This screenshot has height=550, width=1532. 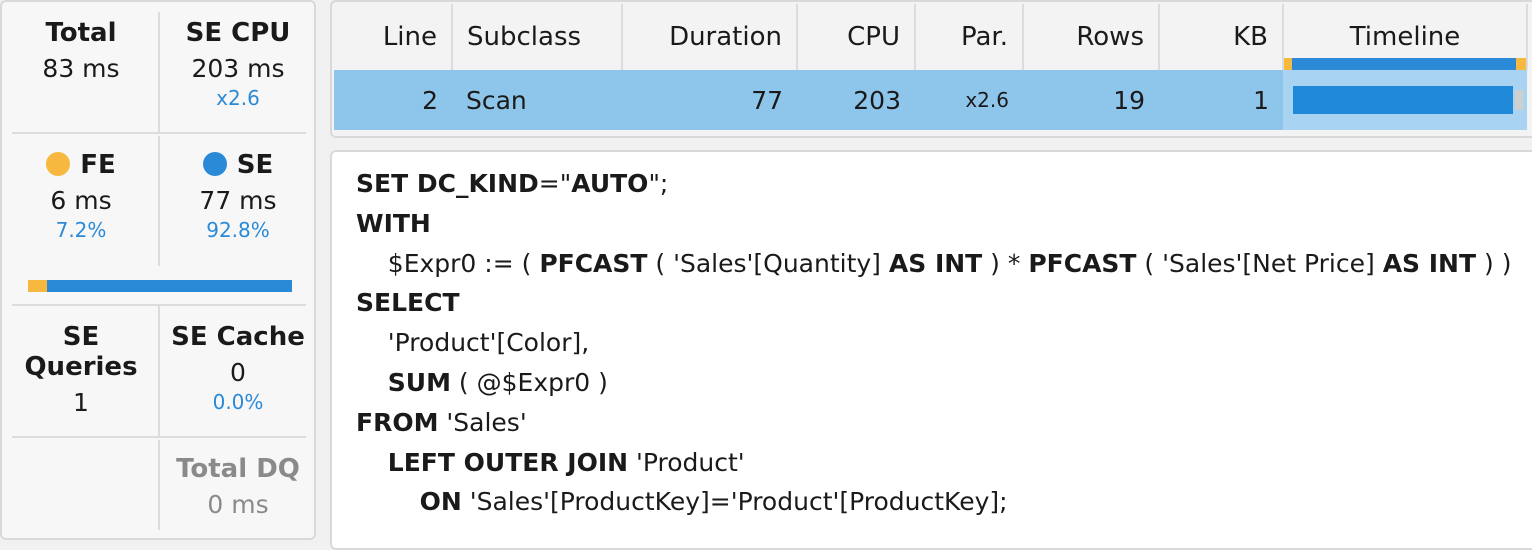 What do you see at coordinates (81, 230) in the screenshot?
I see `fe-percent: 7.2%` at bounding box center [81, 230].